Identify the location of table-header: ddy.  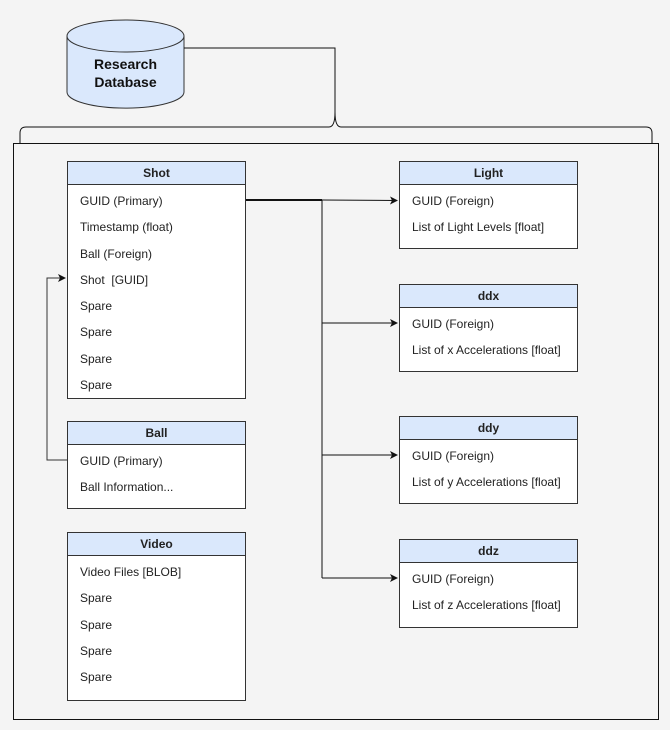
(488, 428).